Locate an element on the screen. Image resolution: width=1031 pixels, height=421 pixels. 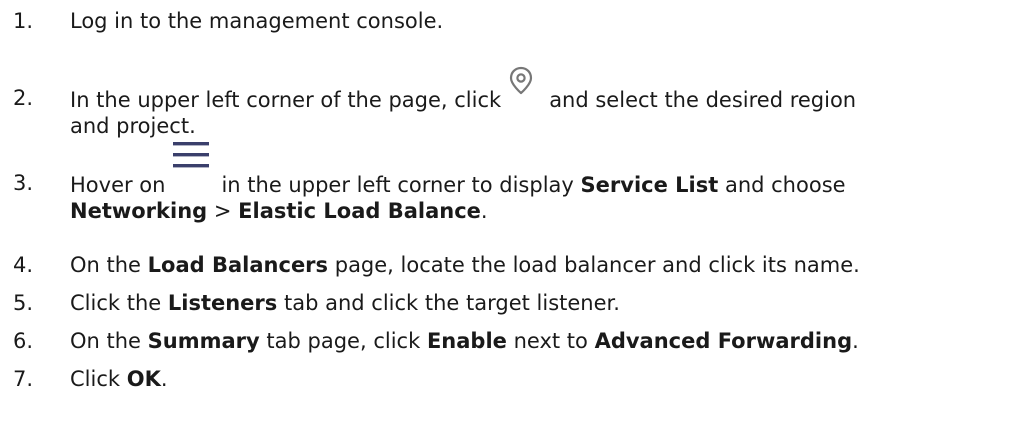
step-number: 4. is located at coordinates (23, 265).